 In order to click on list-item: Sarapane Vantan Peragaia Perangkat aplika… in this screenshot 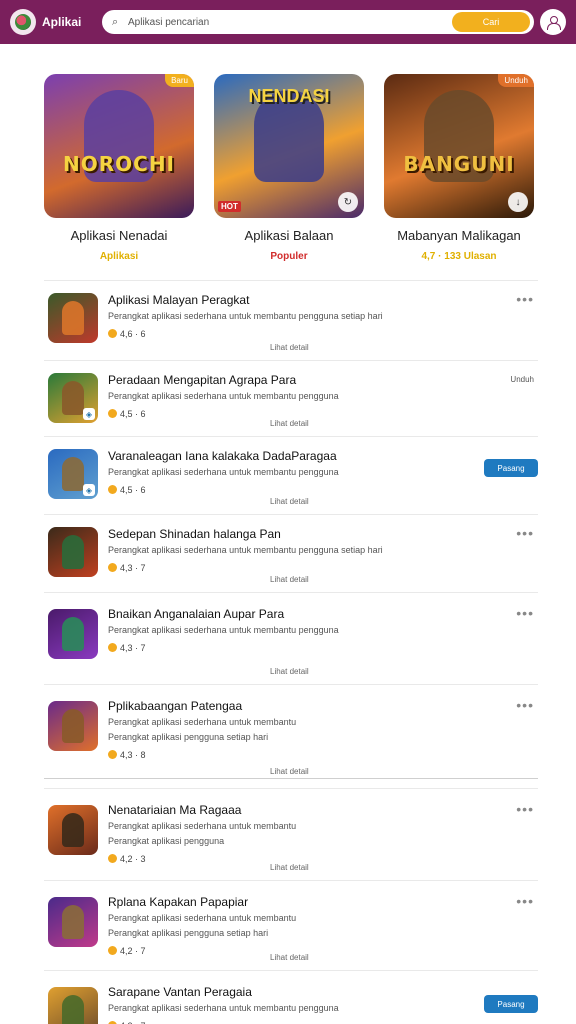, I will do `click(291, 997)`.